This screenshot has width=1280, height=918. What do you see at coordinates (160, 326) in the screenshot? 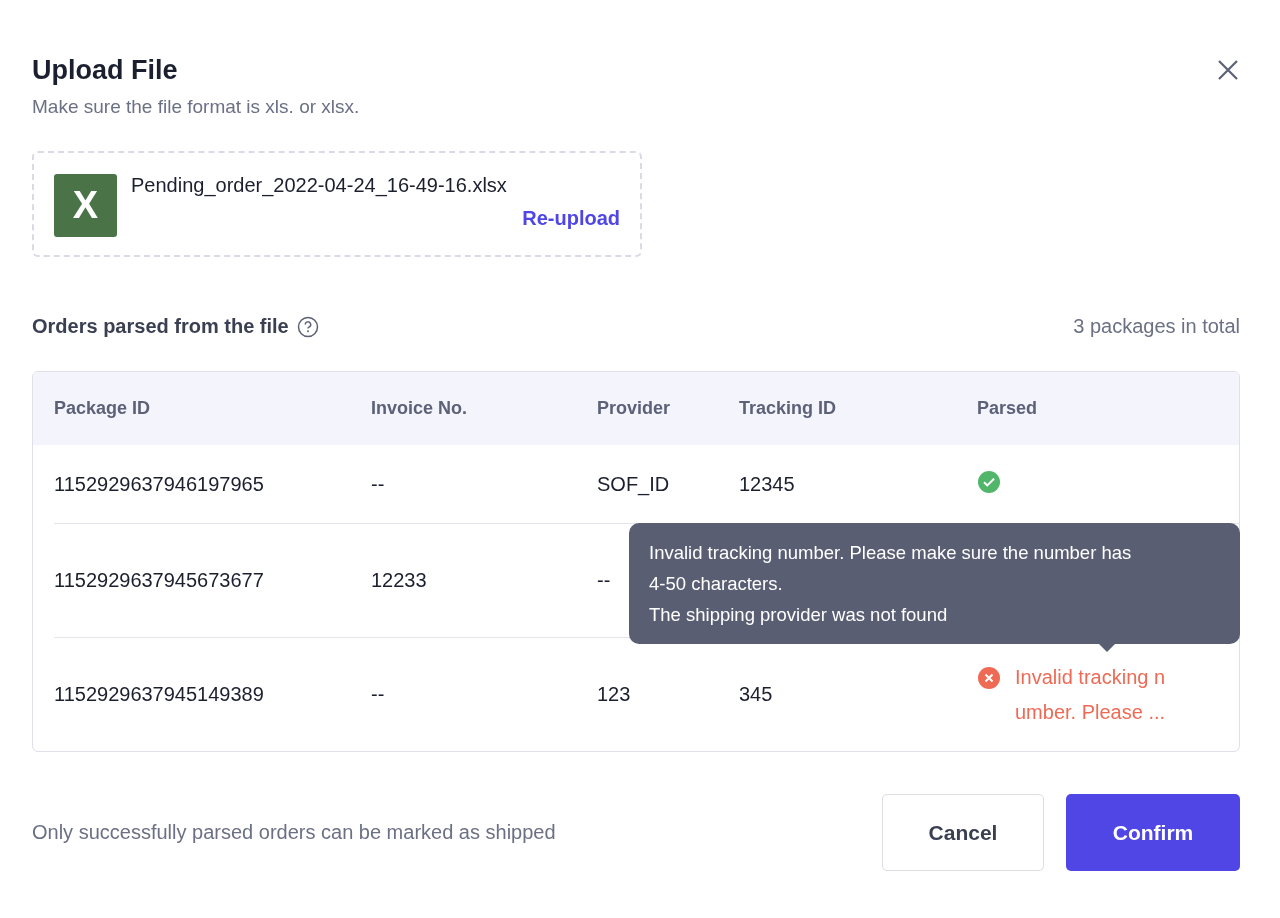
I see `section-title: Orders parsed from the file` at bounding box center [160, 326].